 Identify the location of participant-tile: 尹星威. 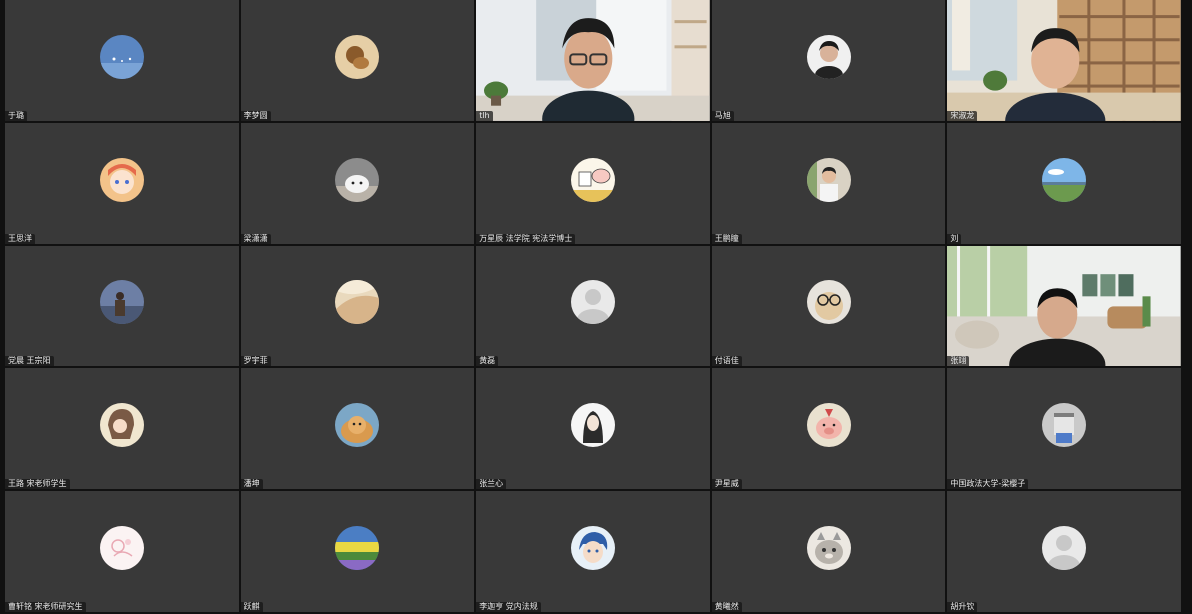
(828, 429).